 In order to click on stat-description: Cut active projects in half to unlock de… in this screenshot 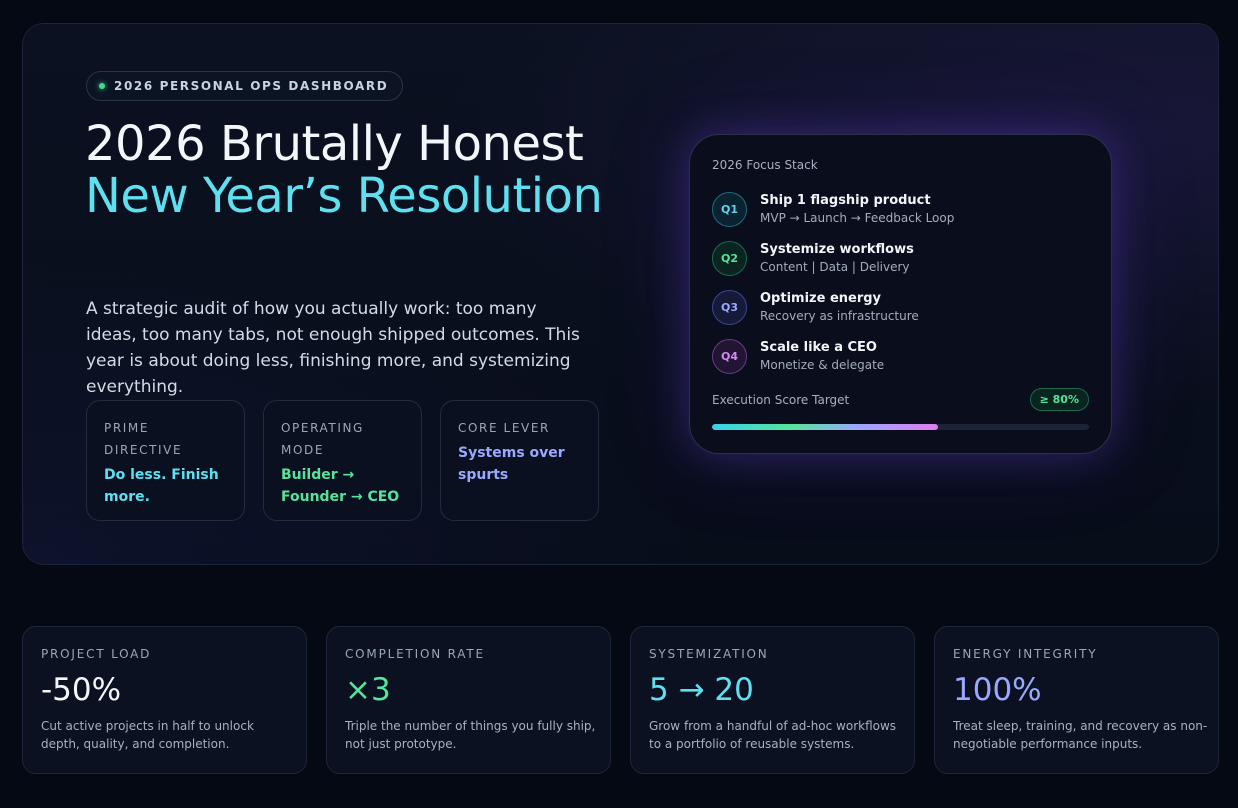, I will do `click(147, 735)`.